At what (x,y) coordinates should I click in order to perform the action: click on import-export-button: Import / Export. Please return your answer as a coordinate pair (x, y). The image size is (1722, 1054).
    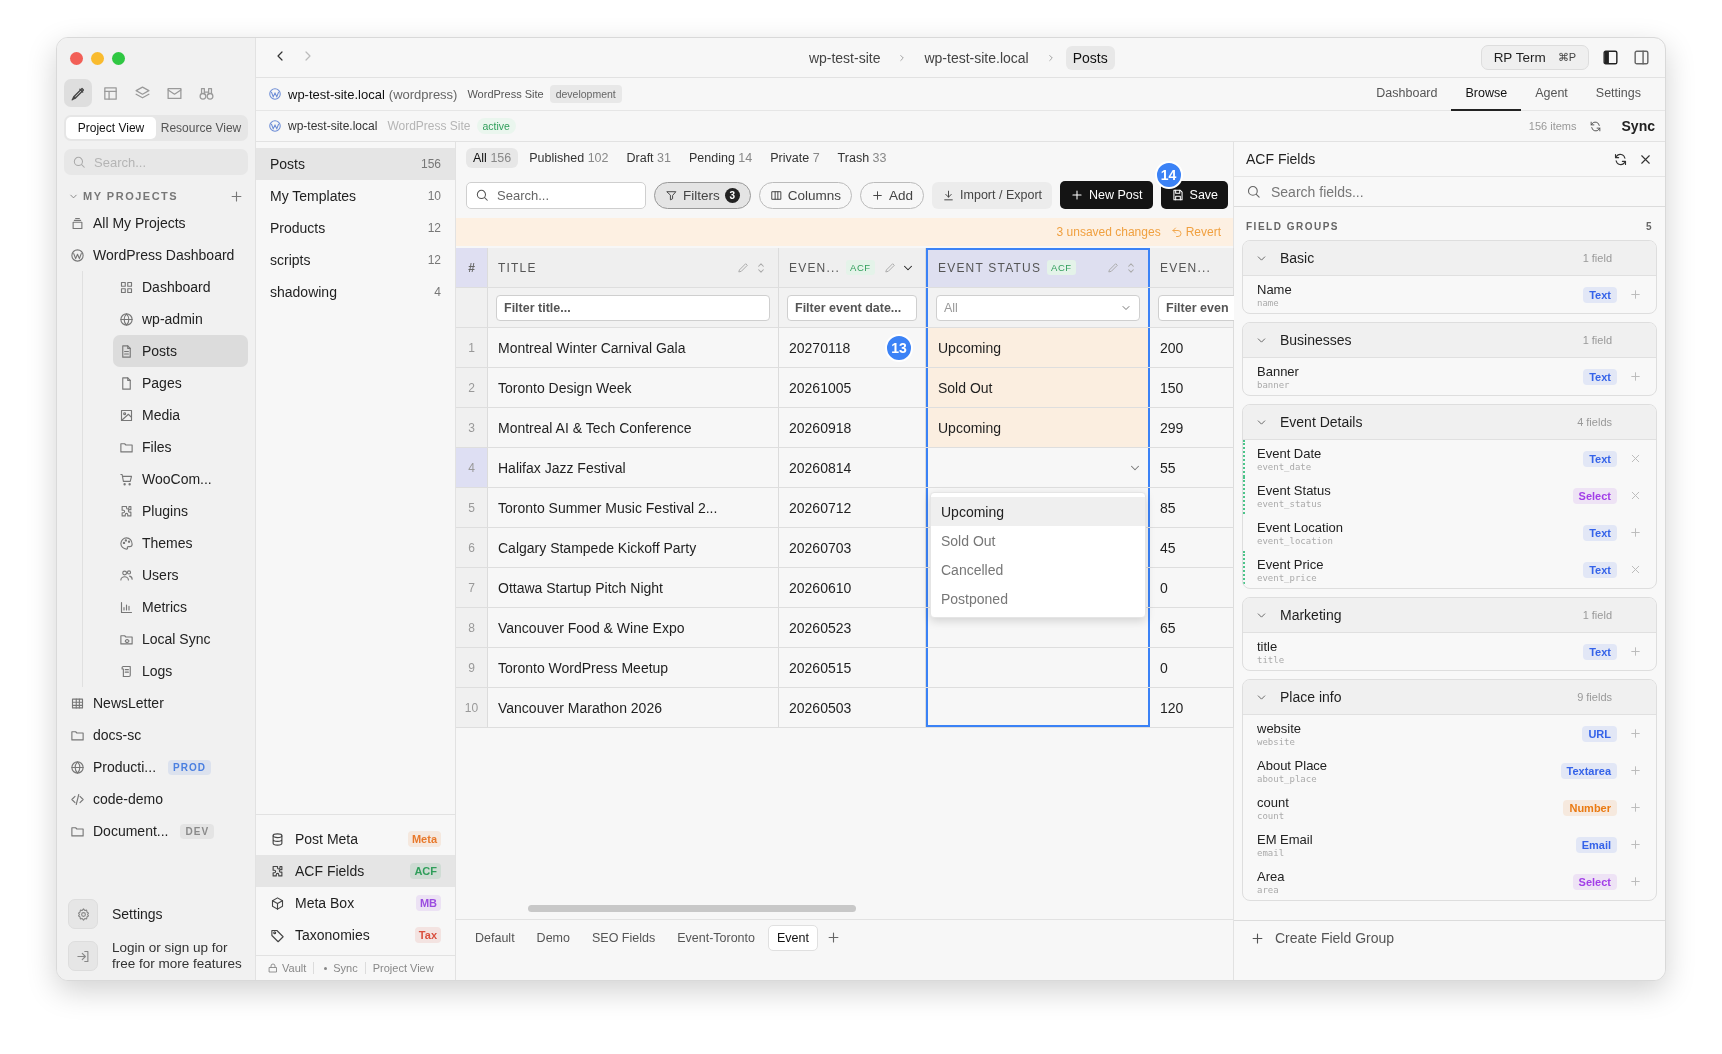
    Looking at the image, I should click on (992, 195).